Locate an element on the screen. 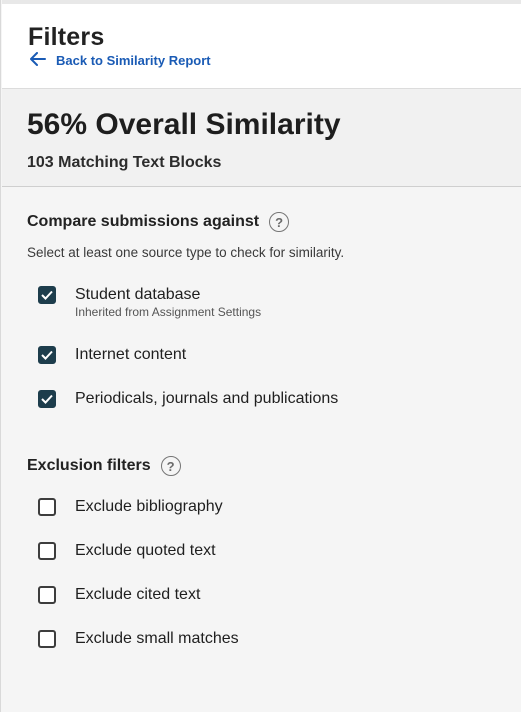 The width and height of the screenshot is (521, 712). back-link-label: Back to Similarity Report is located at coordinates (133, 60).